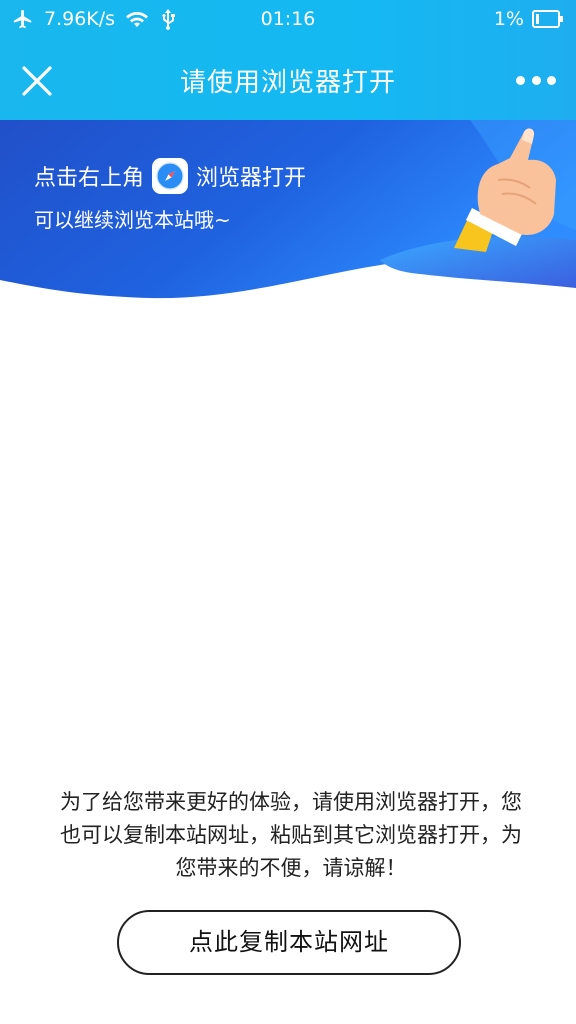 Image resolution: width=576 pixels, height=1024 pixels. I want to click on banner-line-2: 可以继续浏览本站哦~, so click(132, 220).